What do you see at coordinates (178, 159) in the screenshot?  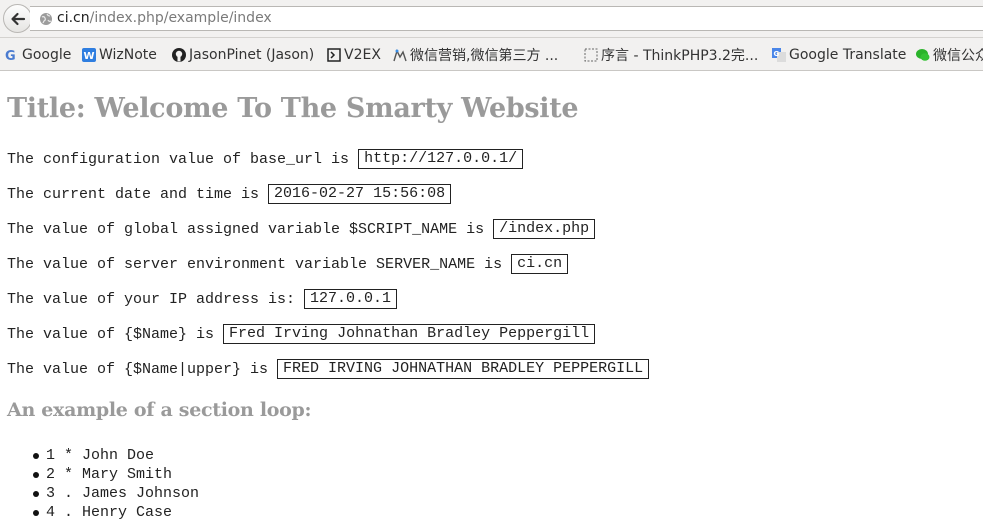 I see `line-label: The configuration value of base_url is` at bounding box center [178, 159].